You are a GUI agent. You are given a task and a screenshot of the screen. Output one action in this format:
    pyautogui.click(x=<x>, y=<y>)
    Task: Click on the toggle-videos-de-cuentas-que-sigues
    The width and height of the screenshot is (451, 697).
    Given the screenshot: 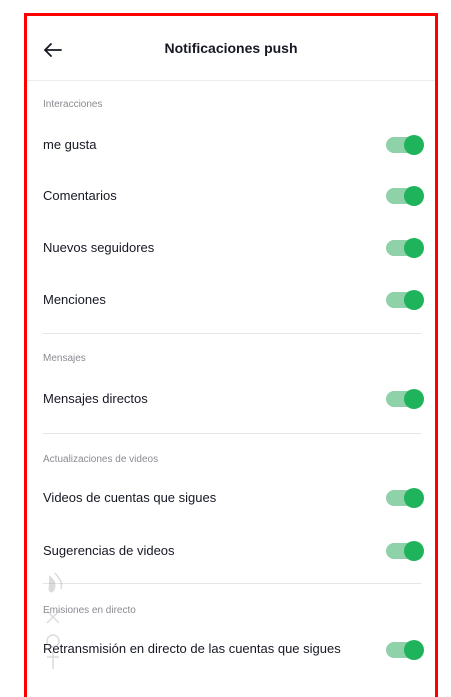 What is the action you would take?
    pyautogui.click(x=405, y=498)
    